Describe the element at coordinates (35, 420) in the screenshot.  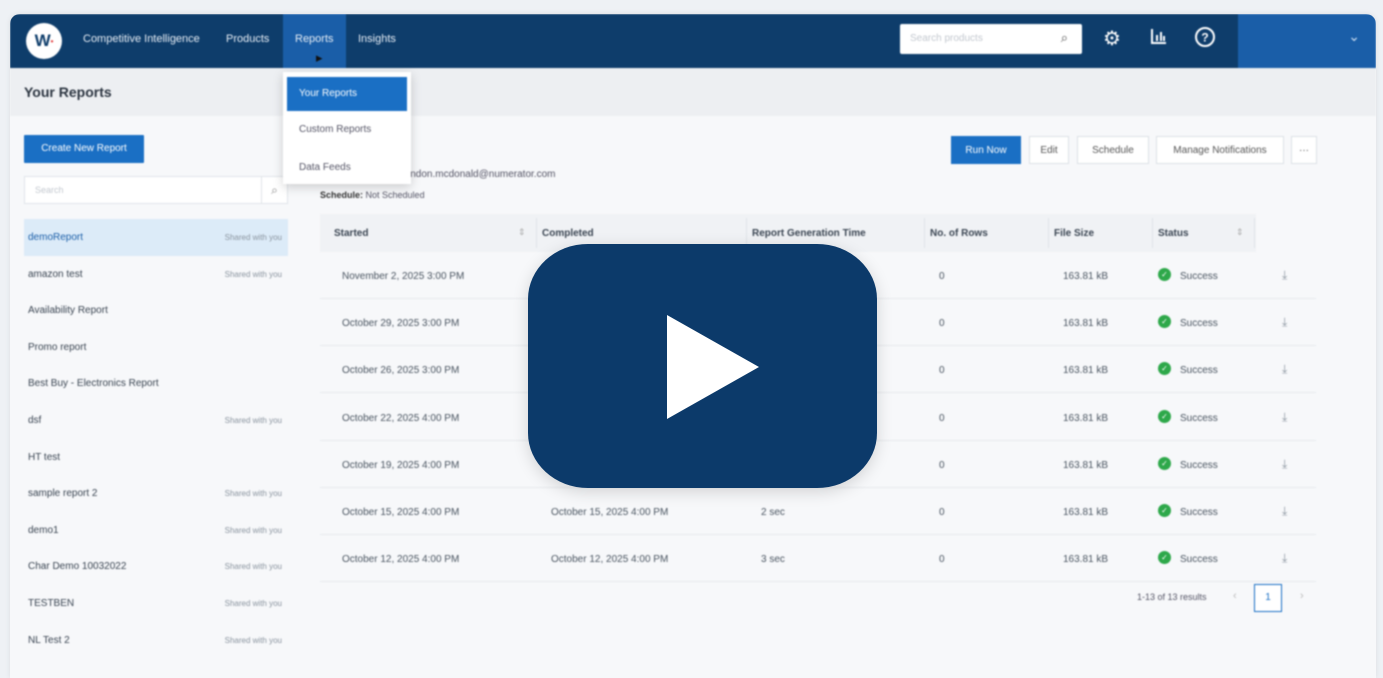
I see `report-name: dsf` at that location.